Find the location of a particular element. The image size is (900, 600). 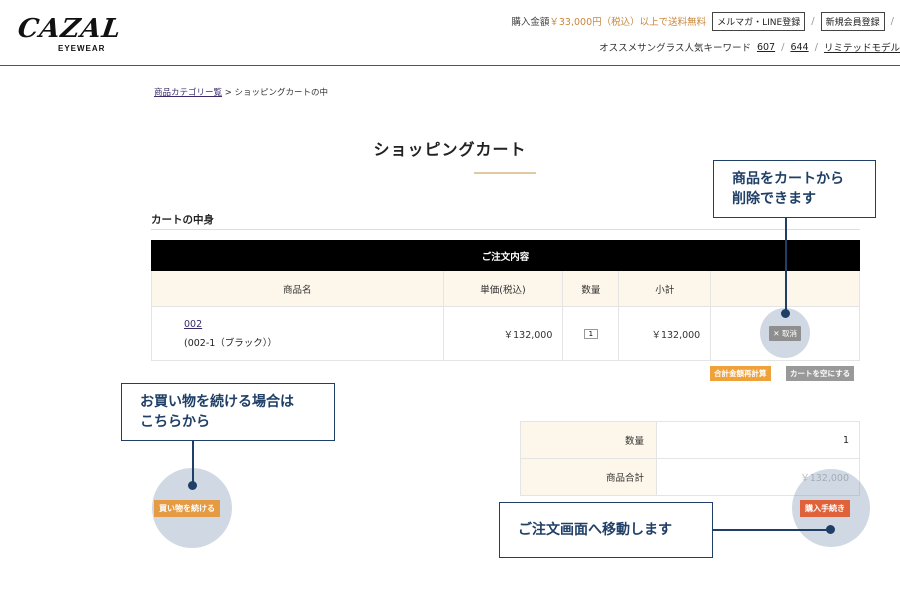

product-name-cell: 002 (002-1（ブラック）） is located at coordinates (297, 333).